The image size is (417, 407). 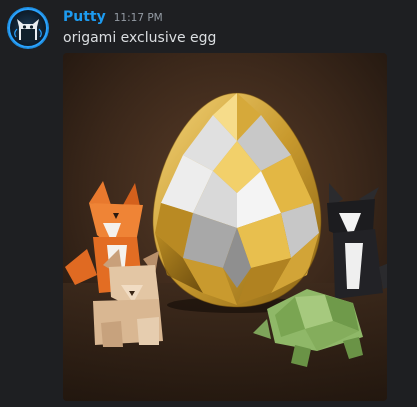 What do you see at coordinates (113, 19) in the screenshot?
I see `message-header: Putty 11:17 PM` at bounding box center [113, 19].